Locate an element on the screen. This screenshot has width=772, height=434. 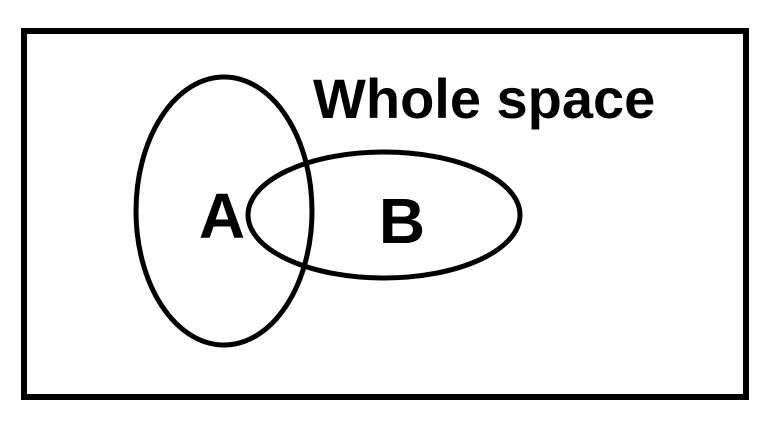
set-a-label: A is located at coordinates (222, 216).